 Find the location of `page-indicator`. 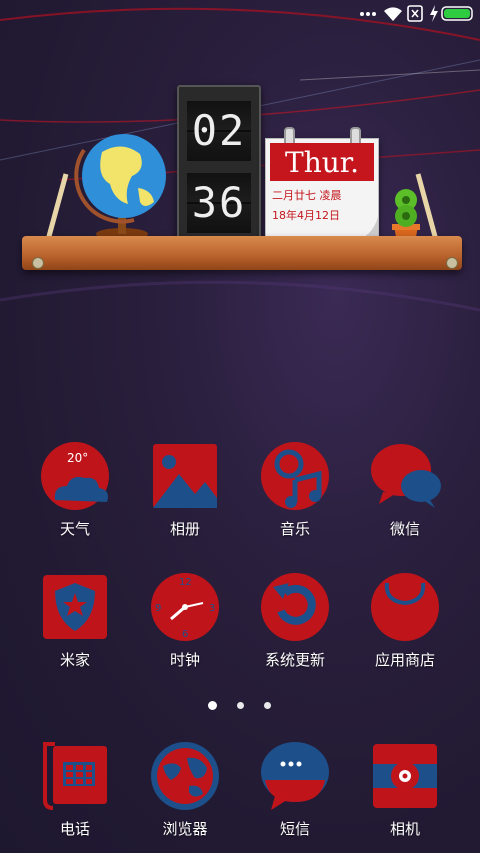

page-indicator is located at coordinates (241, 706).